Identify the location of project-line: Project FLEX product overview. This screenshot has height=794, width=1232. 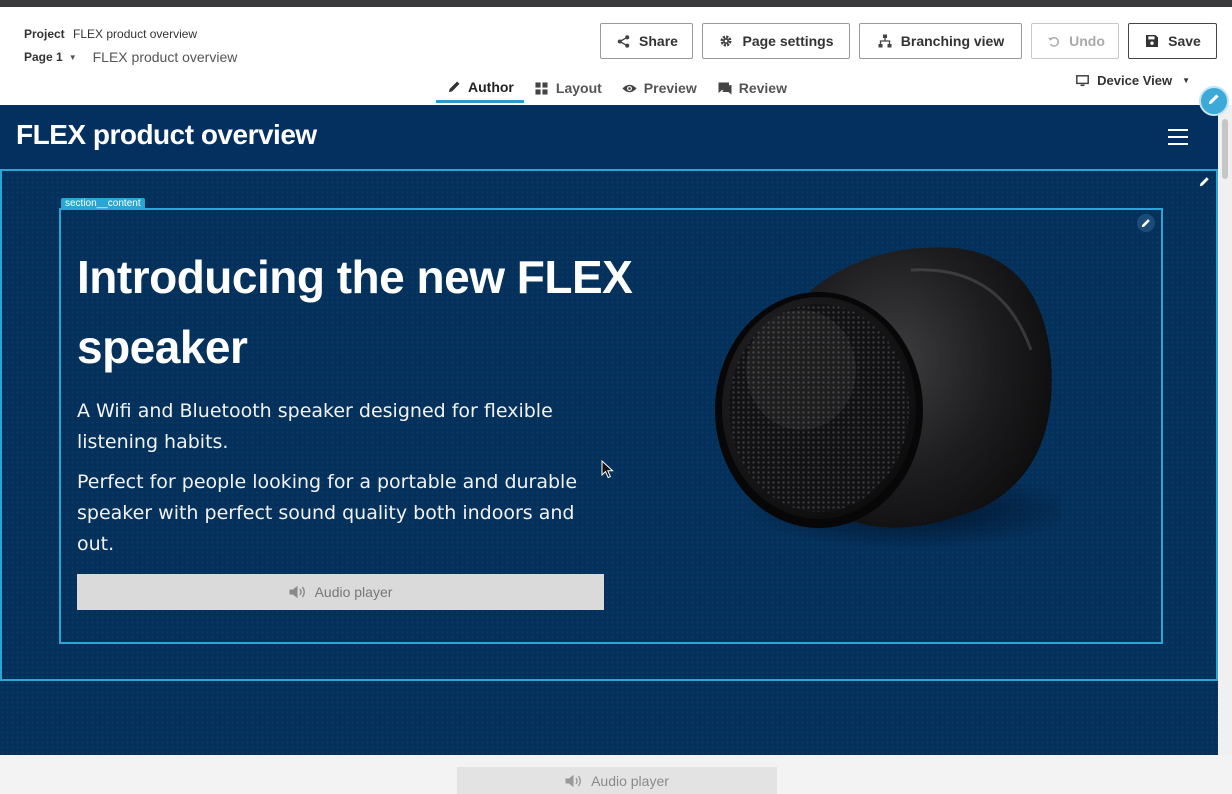
(110, 34).